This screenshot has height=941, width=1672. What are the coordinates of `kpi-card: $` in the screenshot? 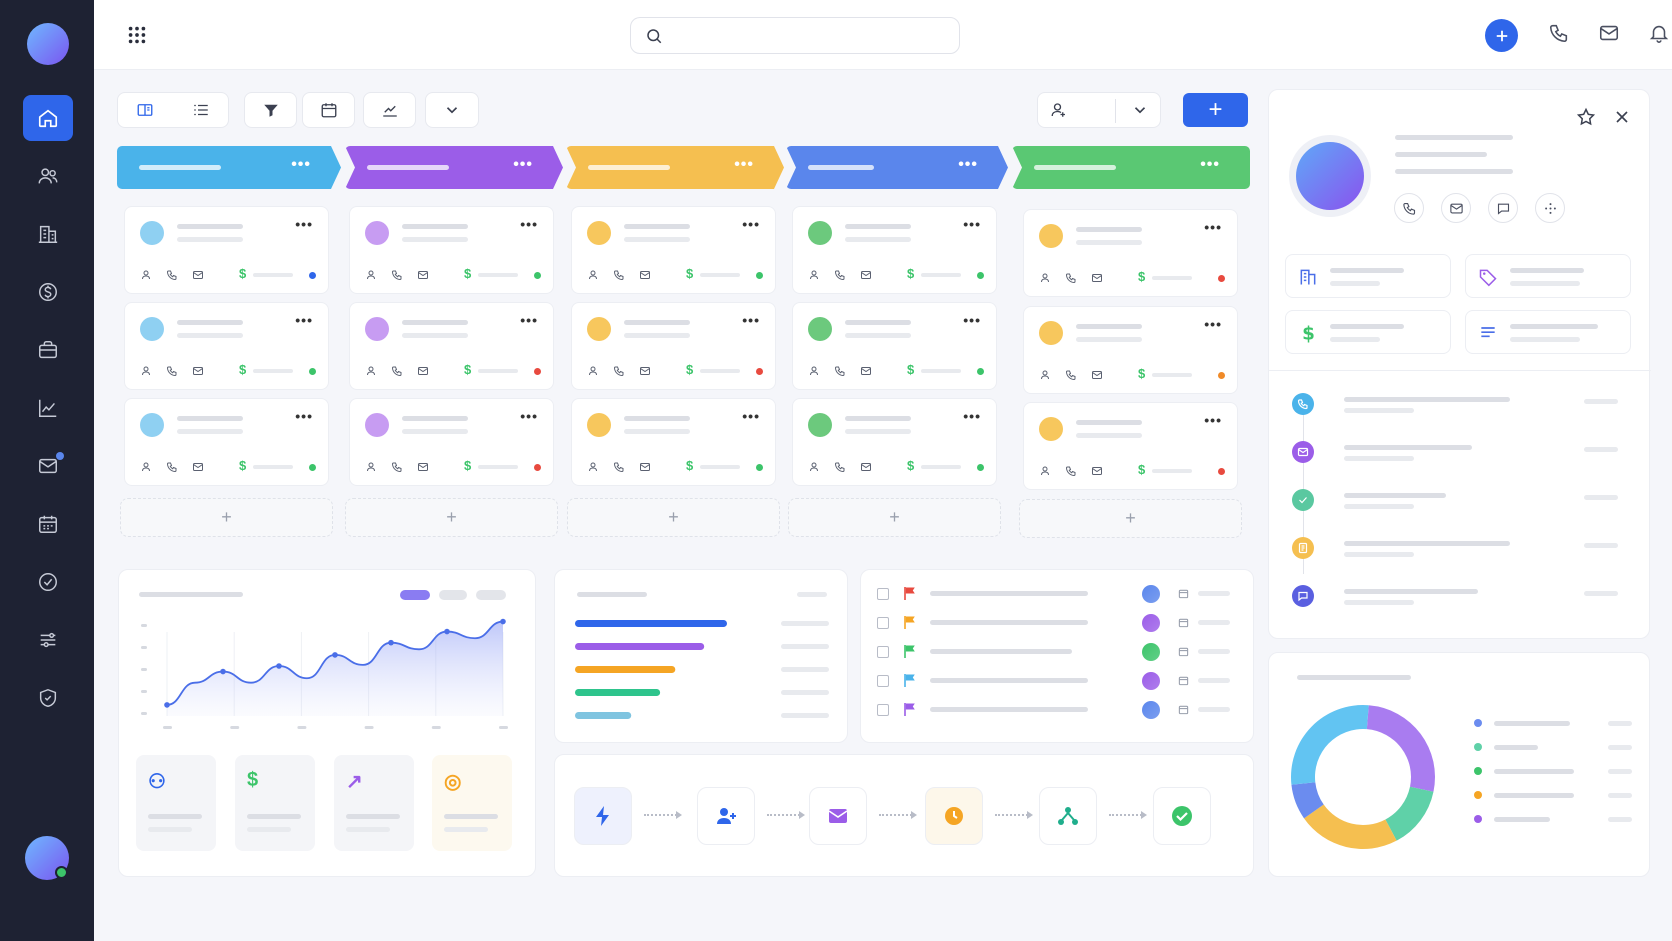 It's located at (275, 803).